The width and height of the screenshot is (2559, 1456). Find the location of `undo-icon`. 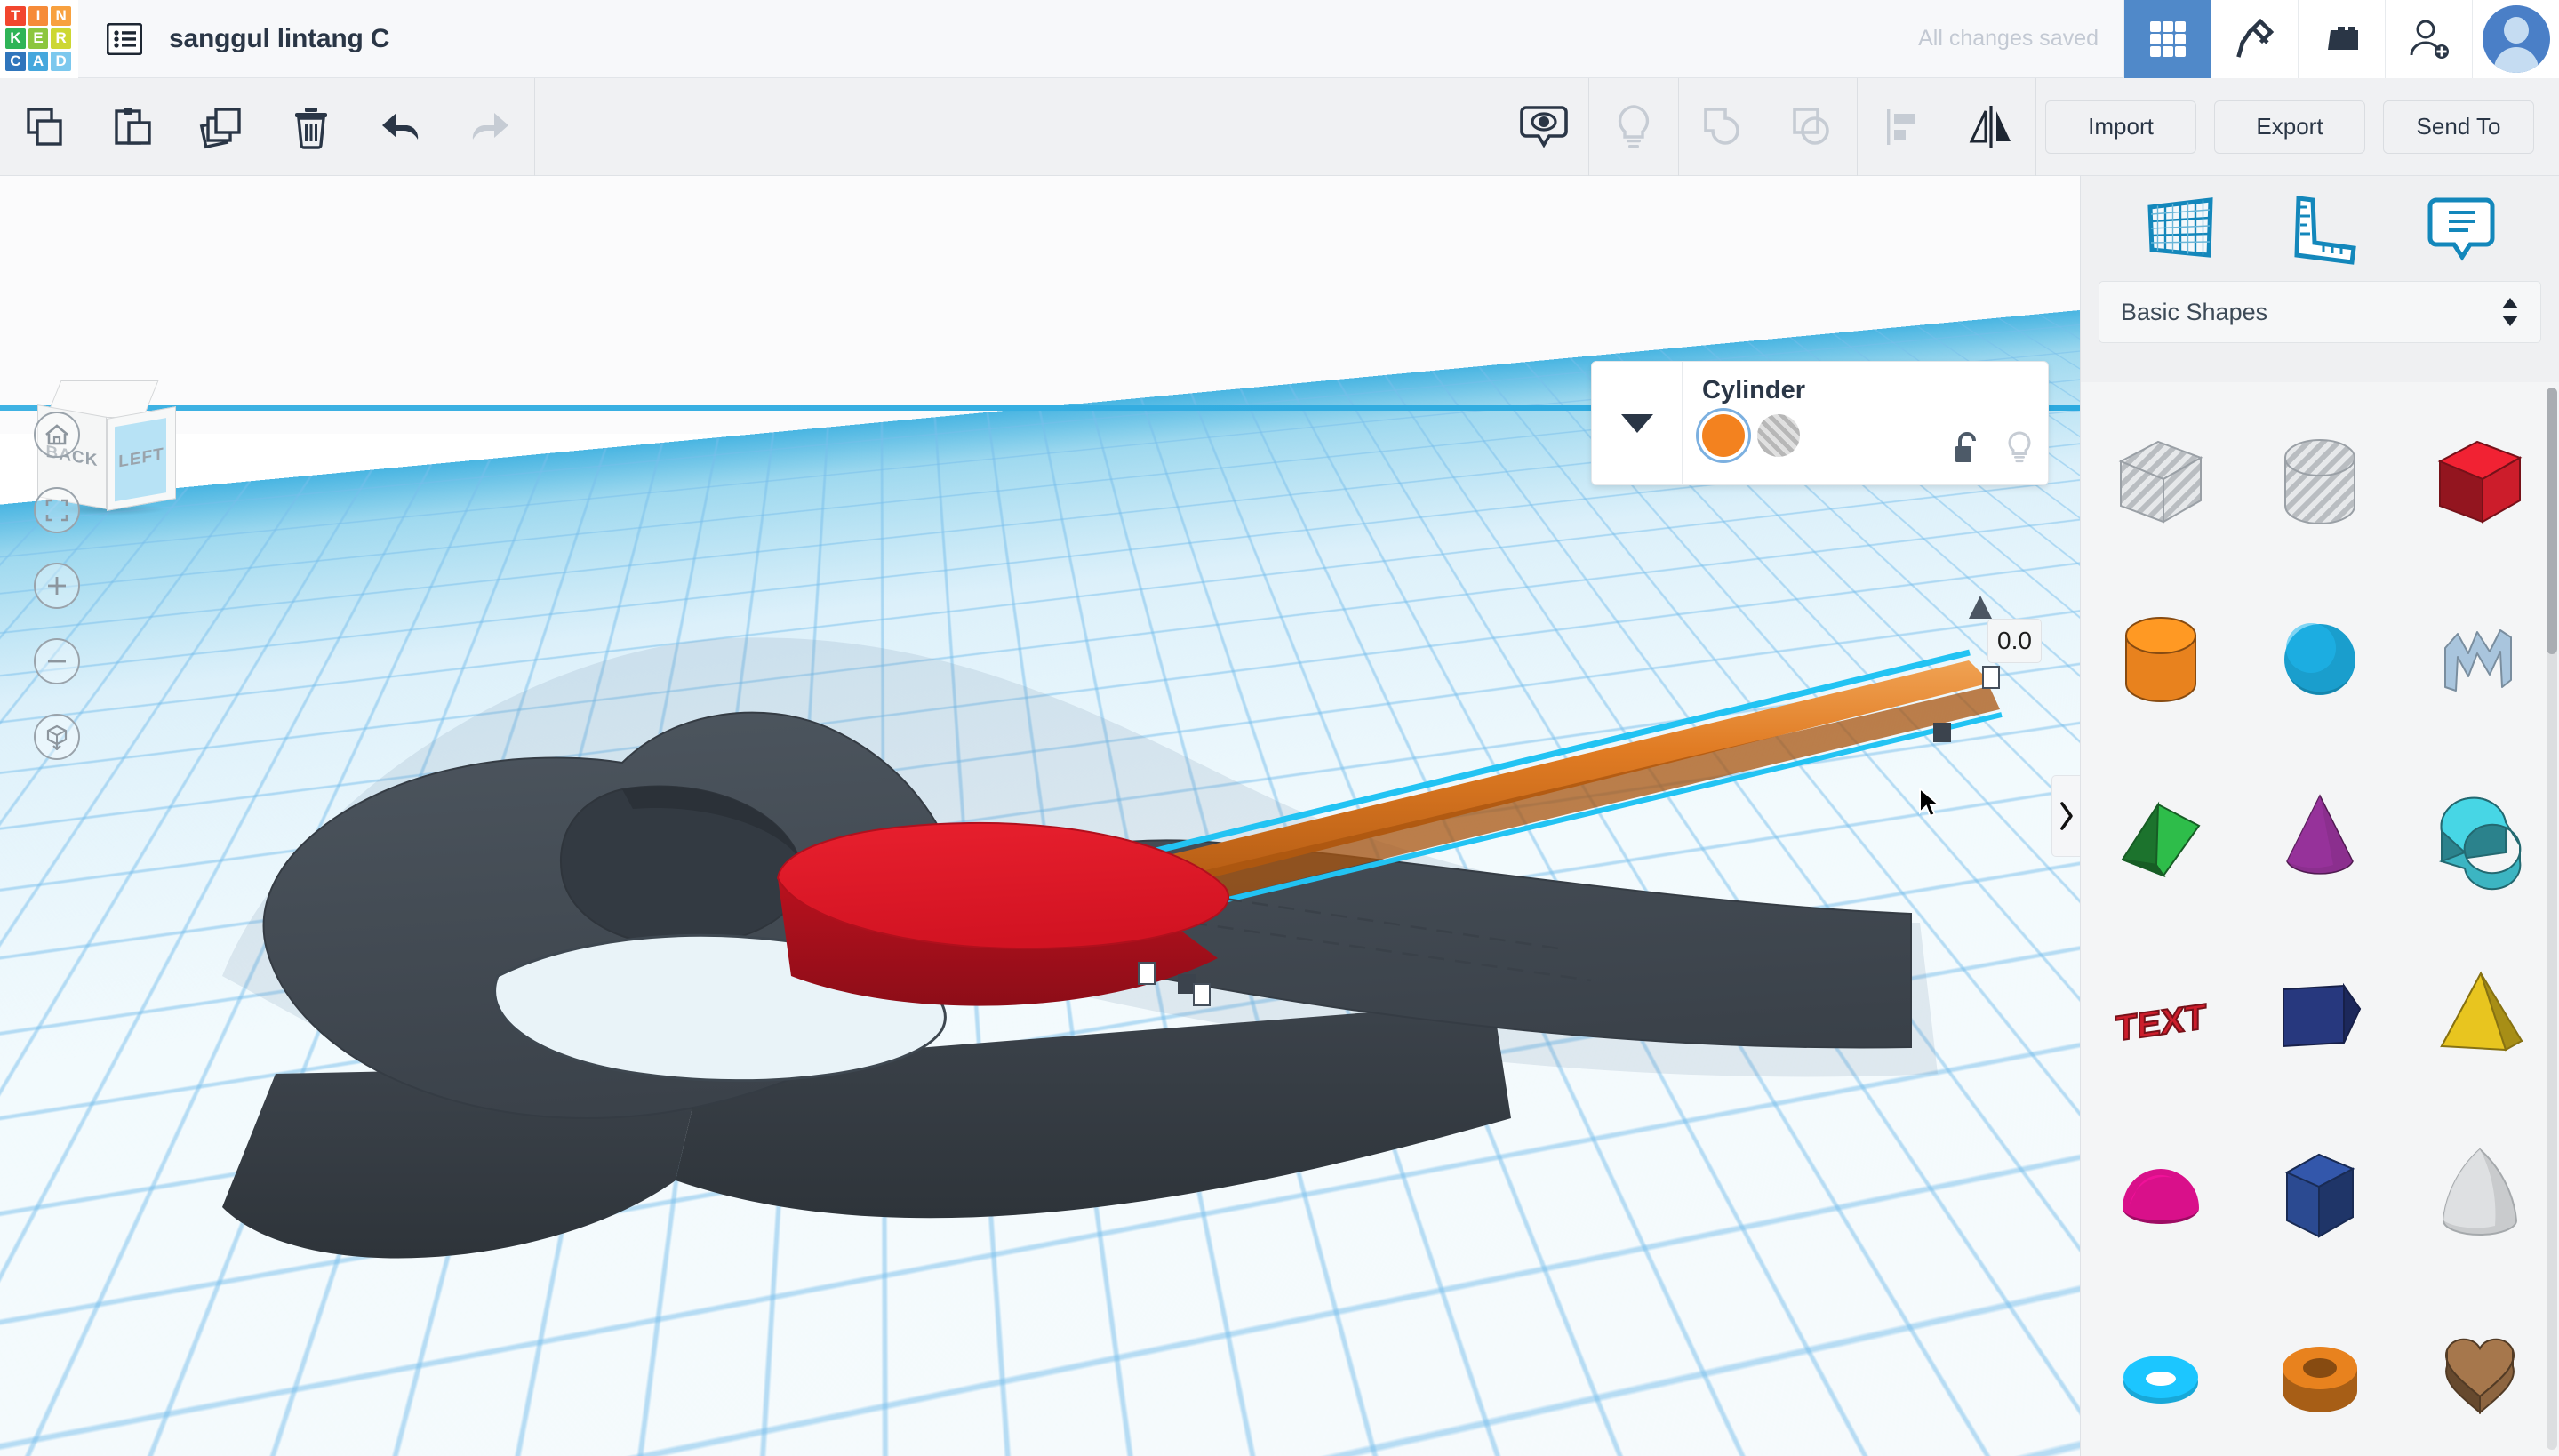

undo-icon is located at coordinates (400, 127).